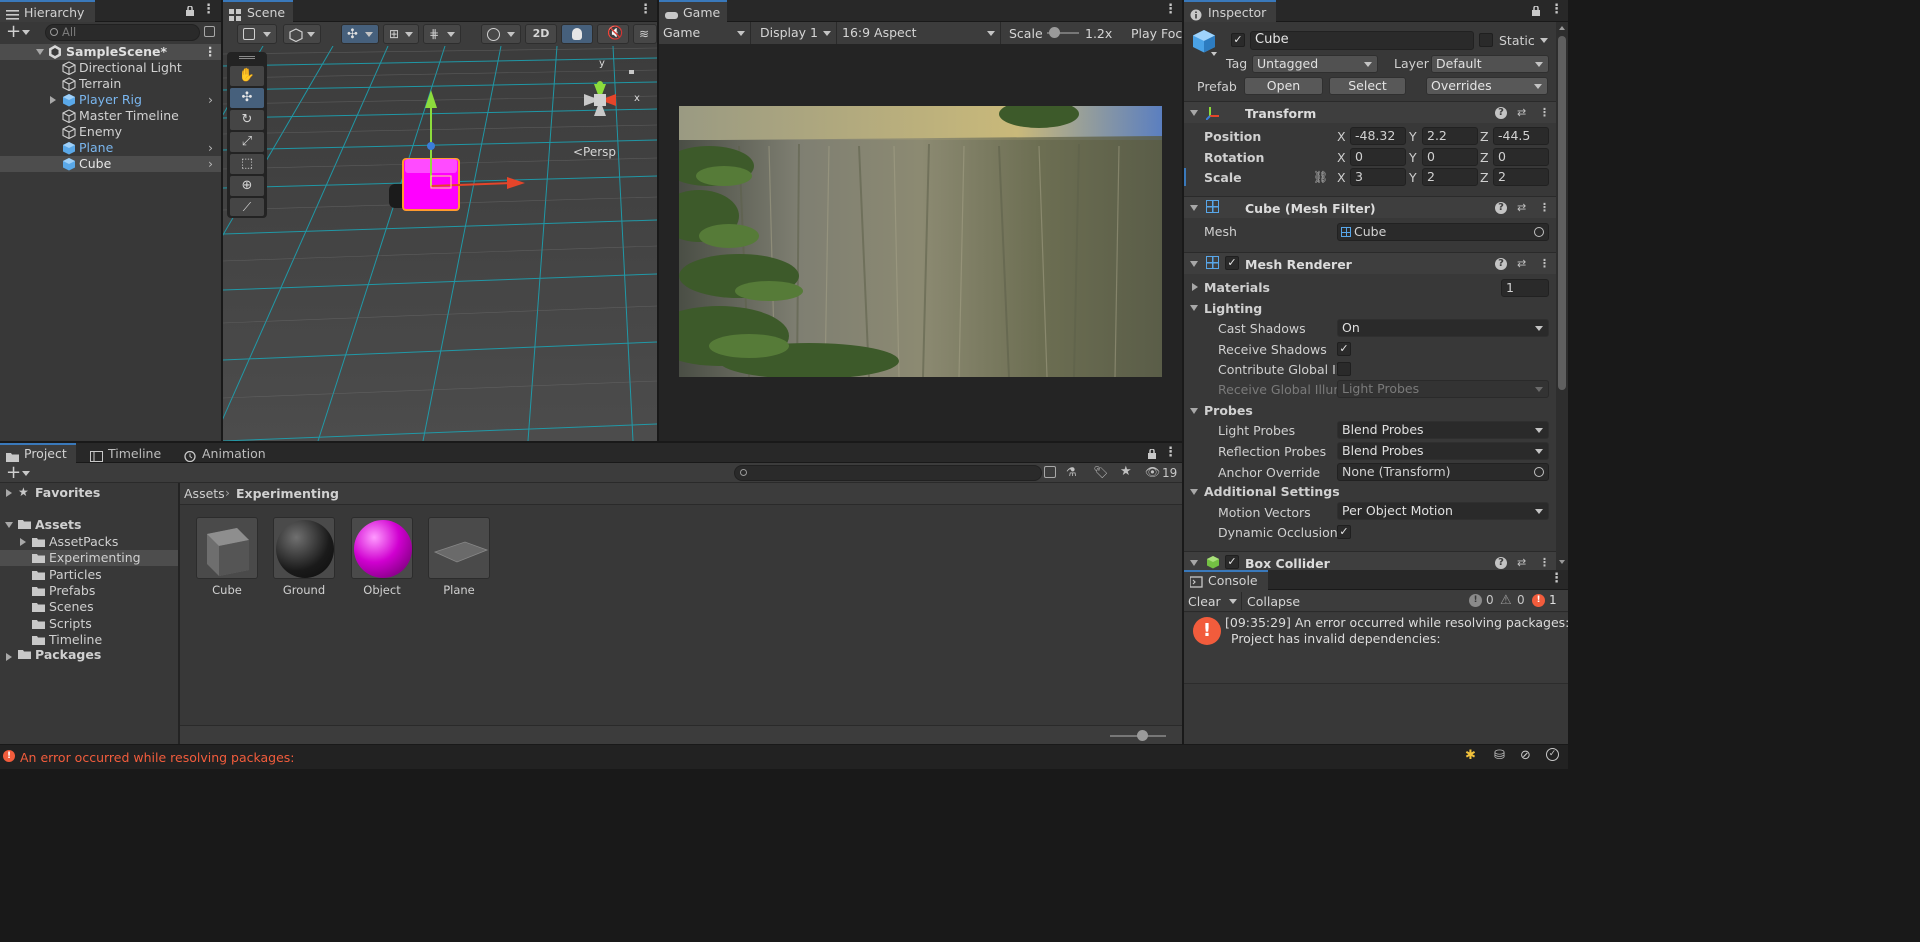 This screenshot has height=942, width=1920. I want to click on tab-project: Project, so click(38, 453).